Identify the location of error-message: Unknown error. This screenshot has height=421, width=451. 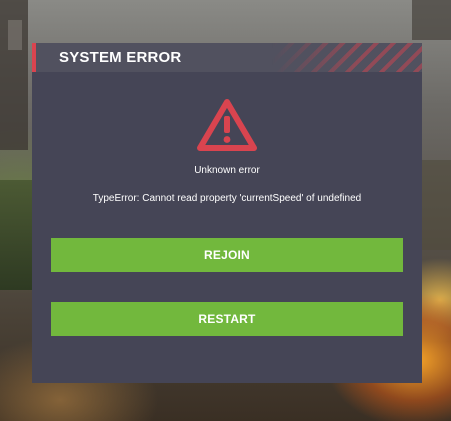
(227, 170).